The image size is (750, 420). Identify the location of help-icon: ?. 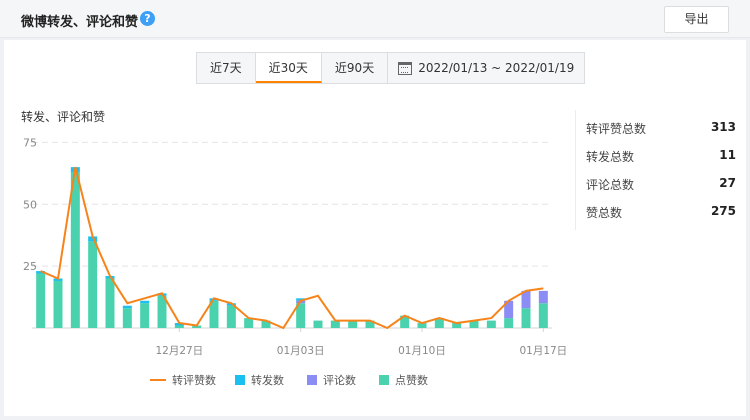
(147, 18).